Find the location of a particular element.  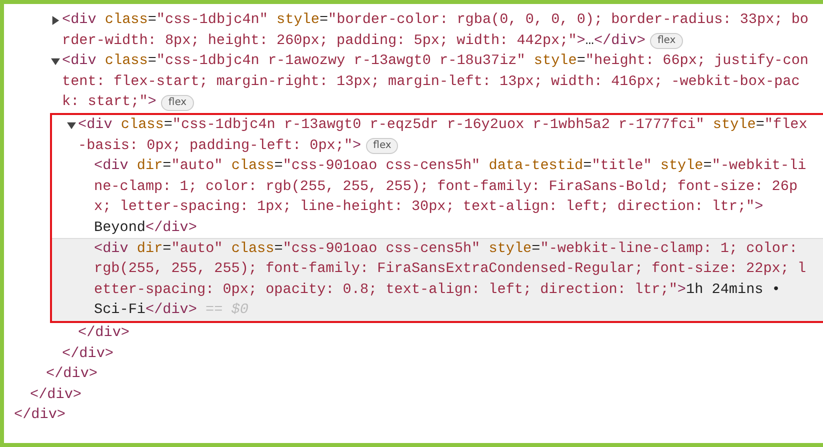

dom-node: <div class="css-1dbjc4n" style="border-color: rgba(0, 0, 0, 0); border-radius: 33px; bo rder-width: 8px; height: 260px; padding: 5px; width: 442px;">…</div> flex is located at coordinates (413, 31).